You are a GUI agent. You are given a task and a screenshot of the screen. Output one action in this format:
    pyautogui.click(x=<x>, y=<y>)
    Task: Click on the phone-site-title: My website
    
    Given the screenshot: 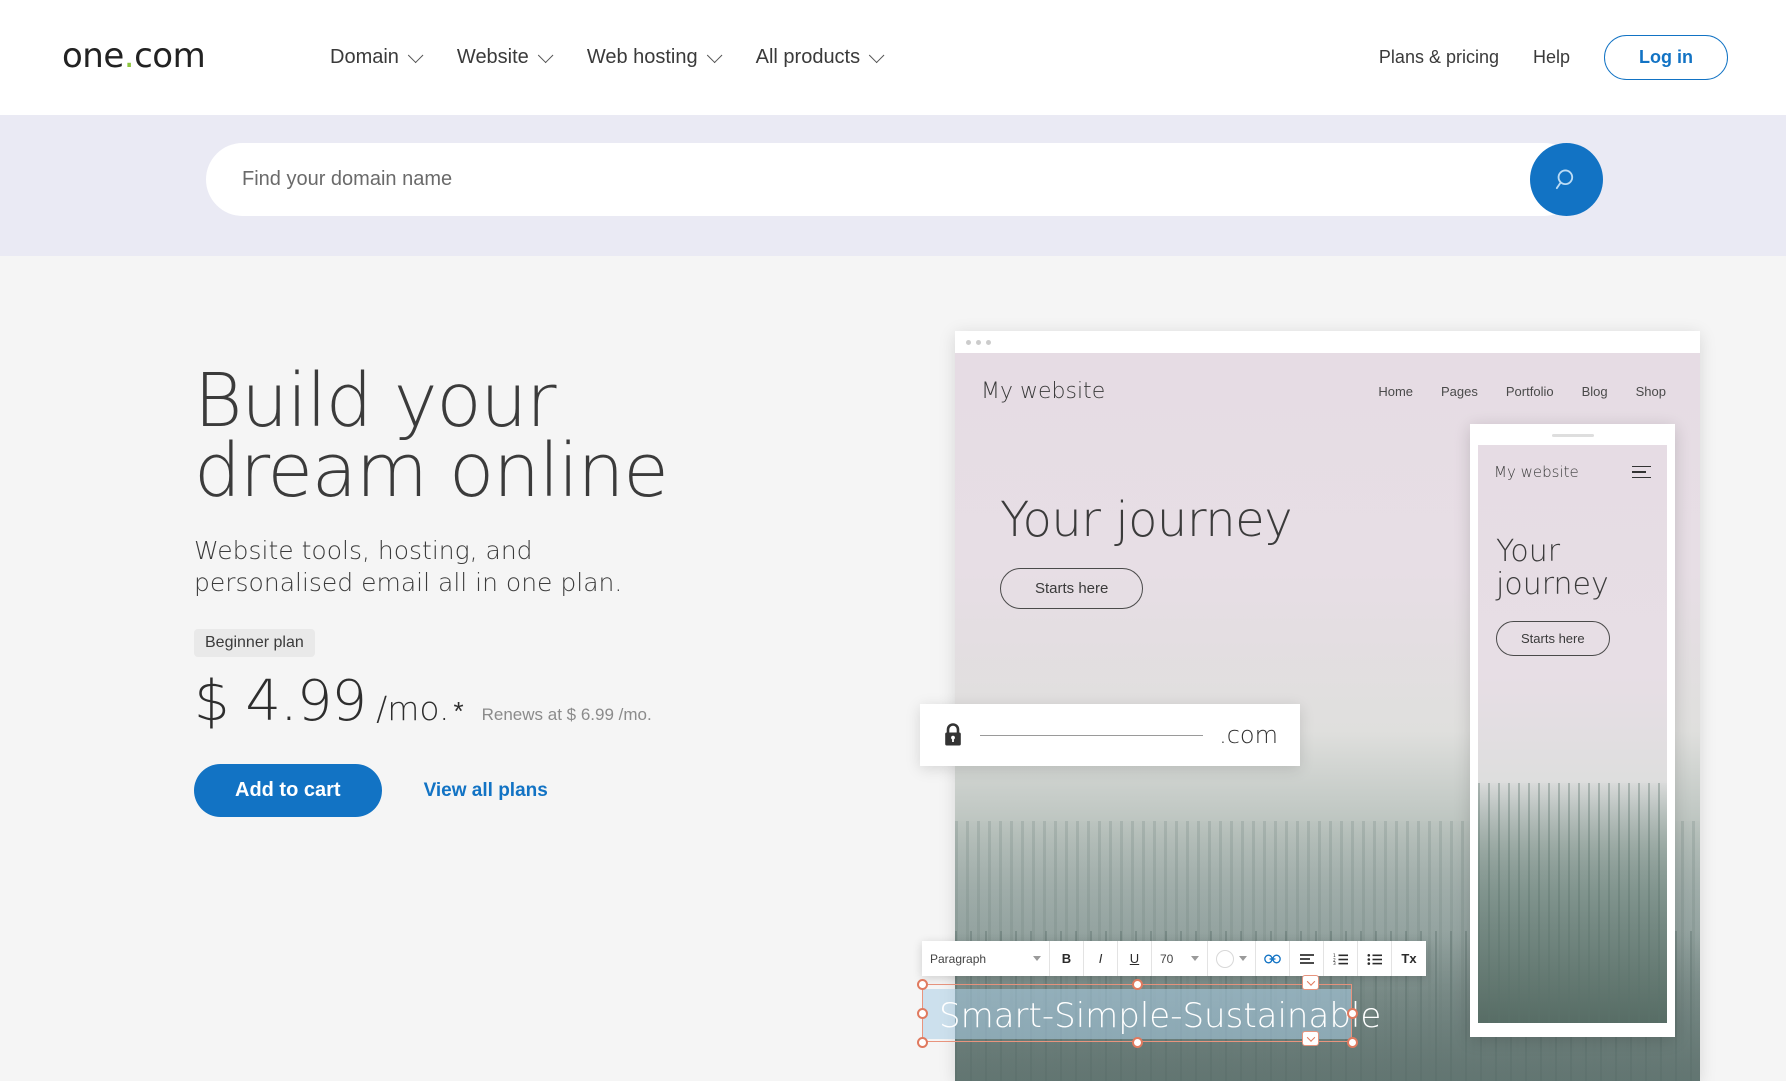 What is the action you would take?
    pyautogui.click(x=1536, y=472)
    